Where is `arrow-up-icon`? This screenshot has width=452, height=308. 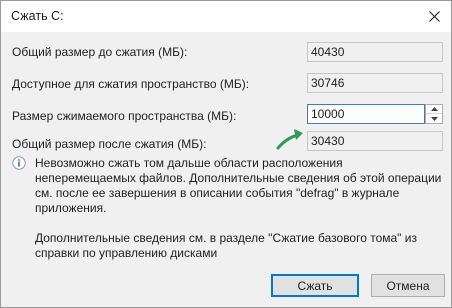 arrow-up-icon is located at coordinates (434, 109).